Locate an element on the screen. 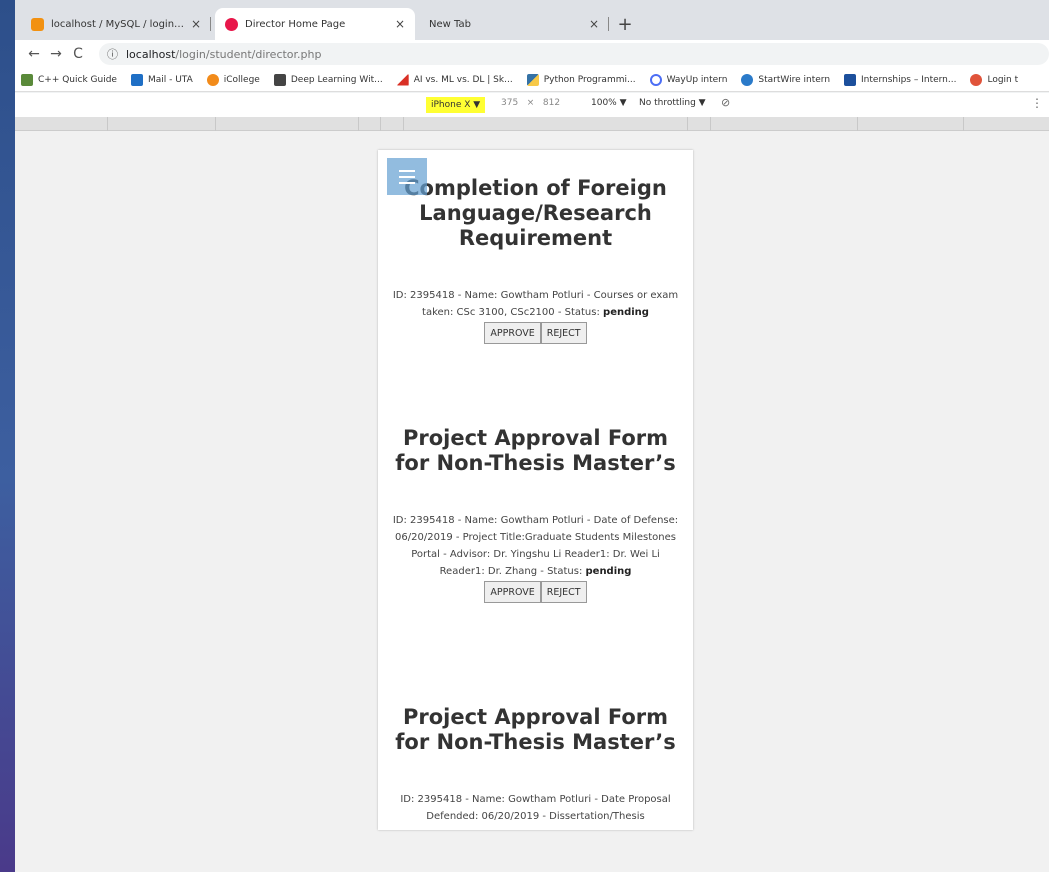 The height and width of the screenshot is (872, 1049). tab-new-tab: New Tab × is located at coordinates (514, 24).